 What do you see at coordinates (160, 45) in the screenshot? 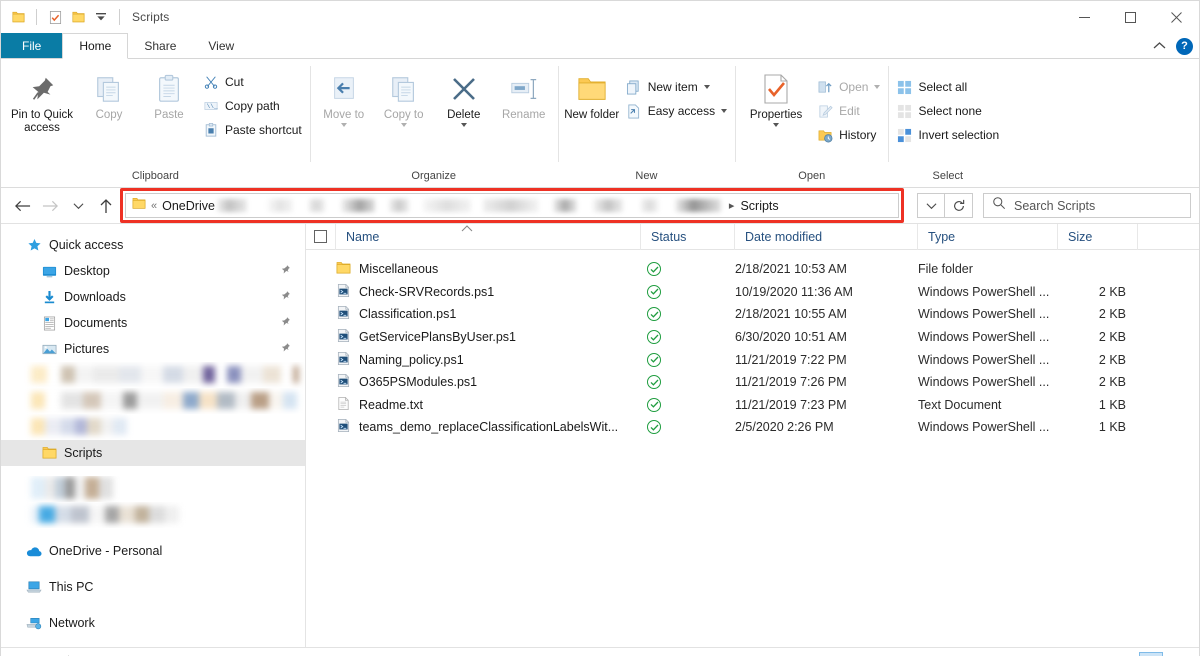
I see `tab-share: Share` at bounding box center [160, 45].